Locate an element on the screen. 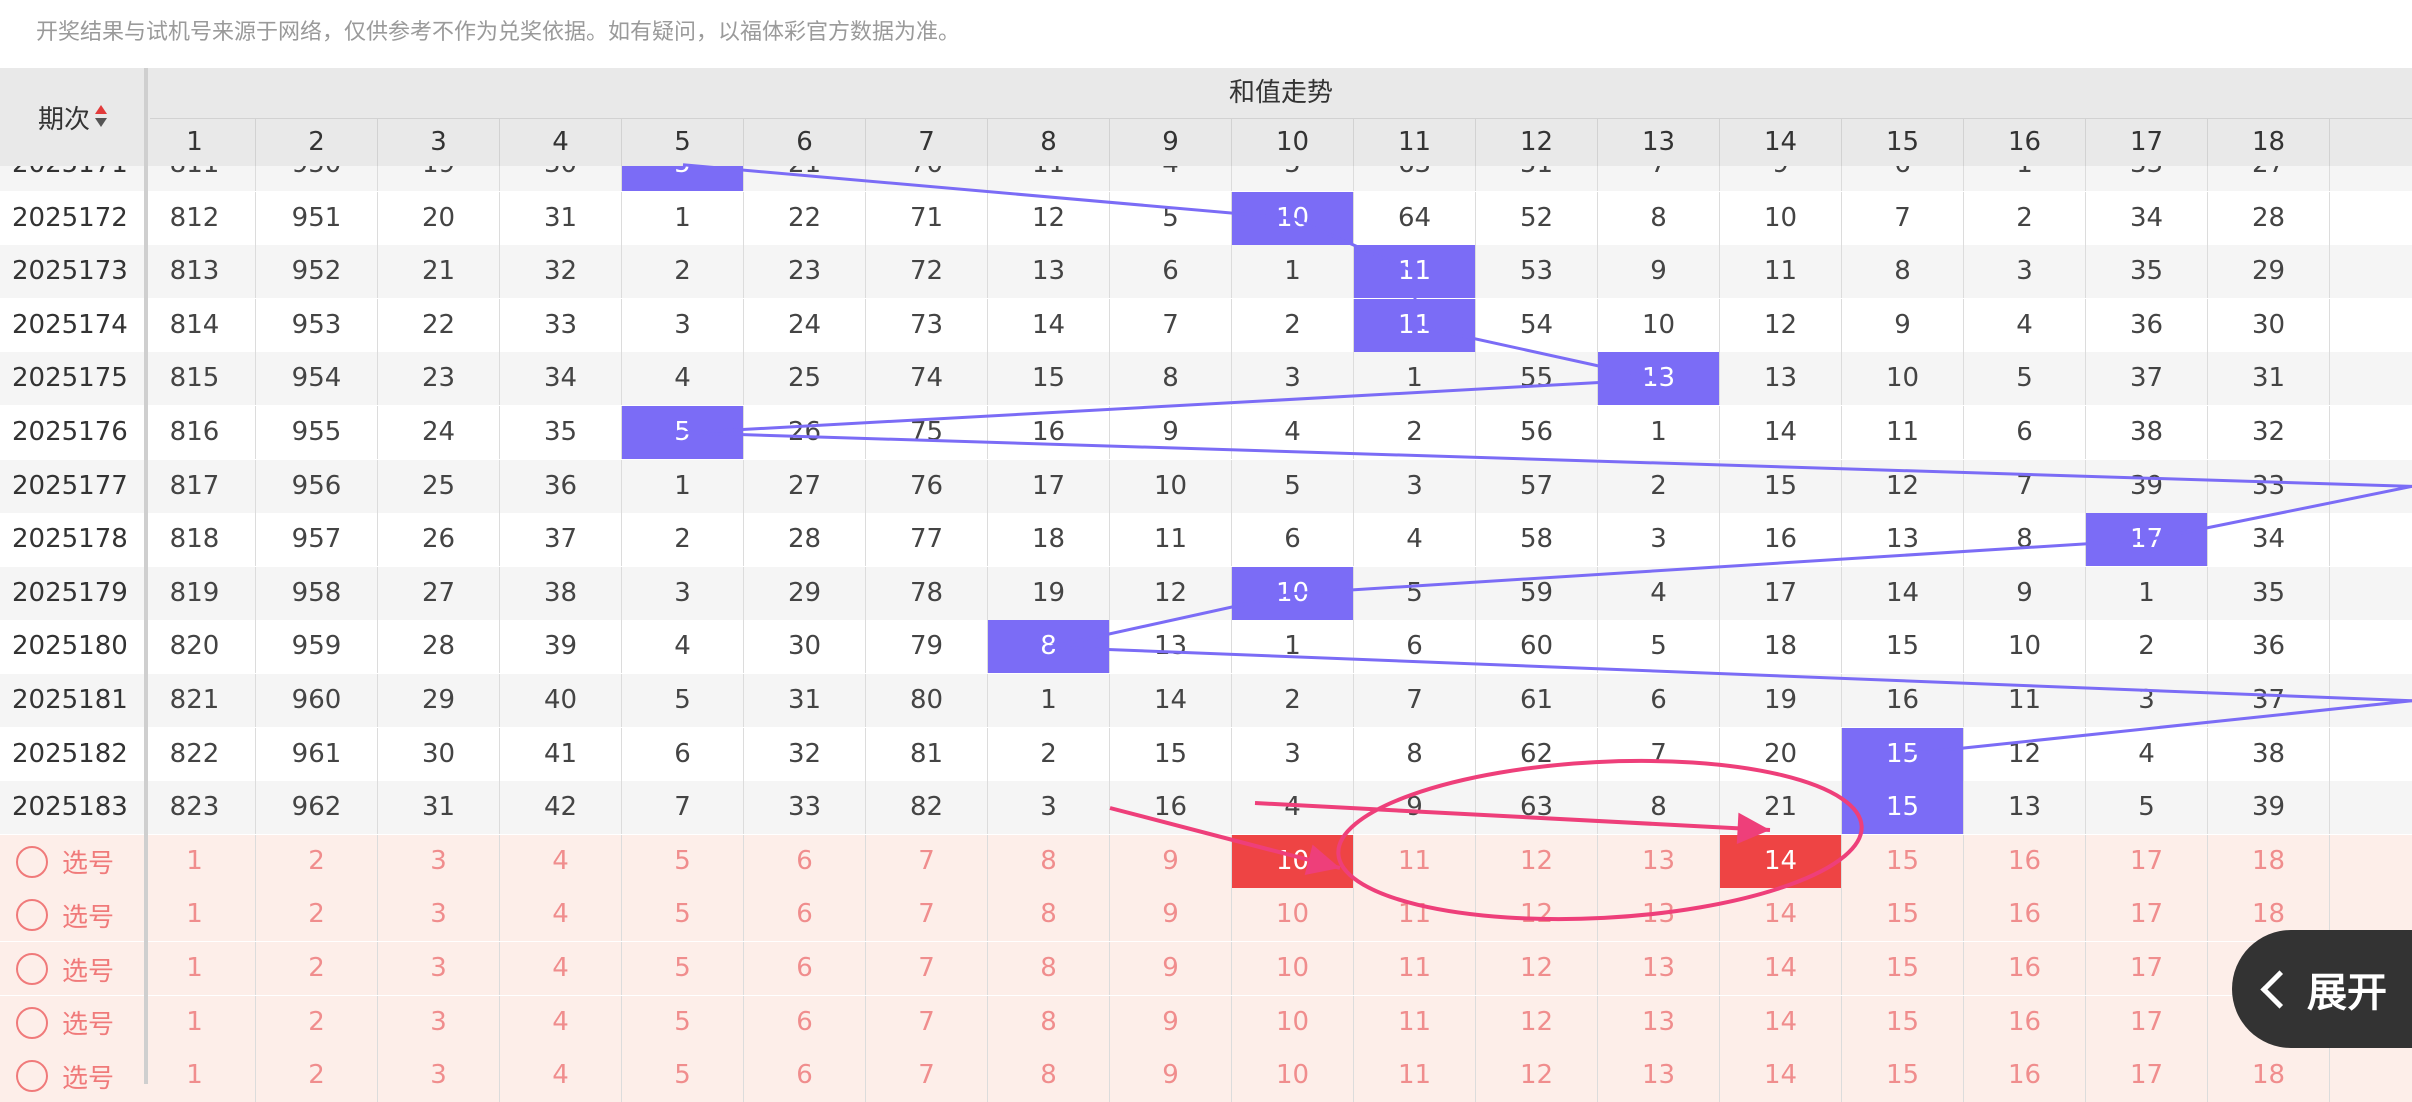 This screenshot has width=2412, height=1102. radio-circle-icon is located at coordinates (32, 1076).